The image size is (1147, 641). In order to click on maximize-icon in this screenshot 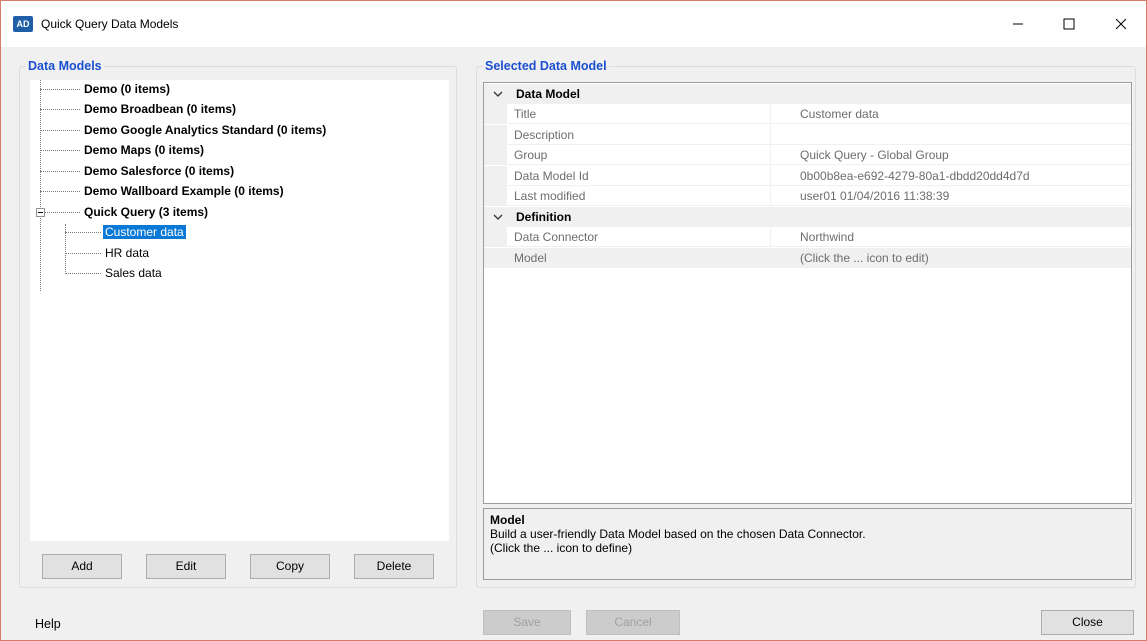, I will do `click(1069, 24)`.